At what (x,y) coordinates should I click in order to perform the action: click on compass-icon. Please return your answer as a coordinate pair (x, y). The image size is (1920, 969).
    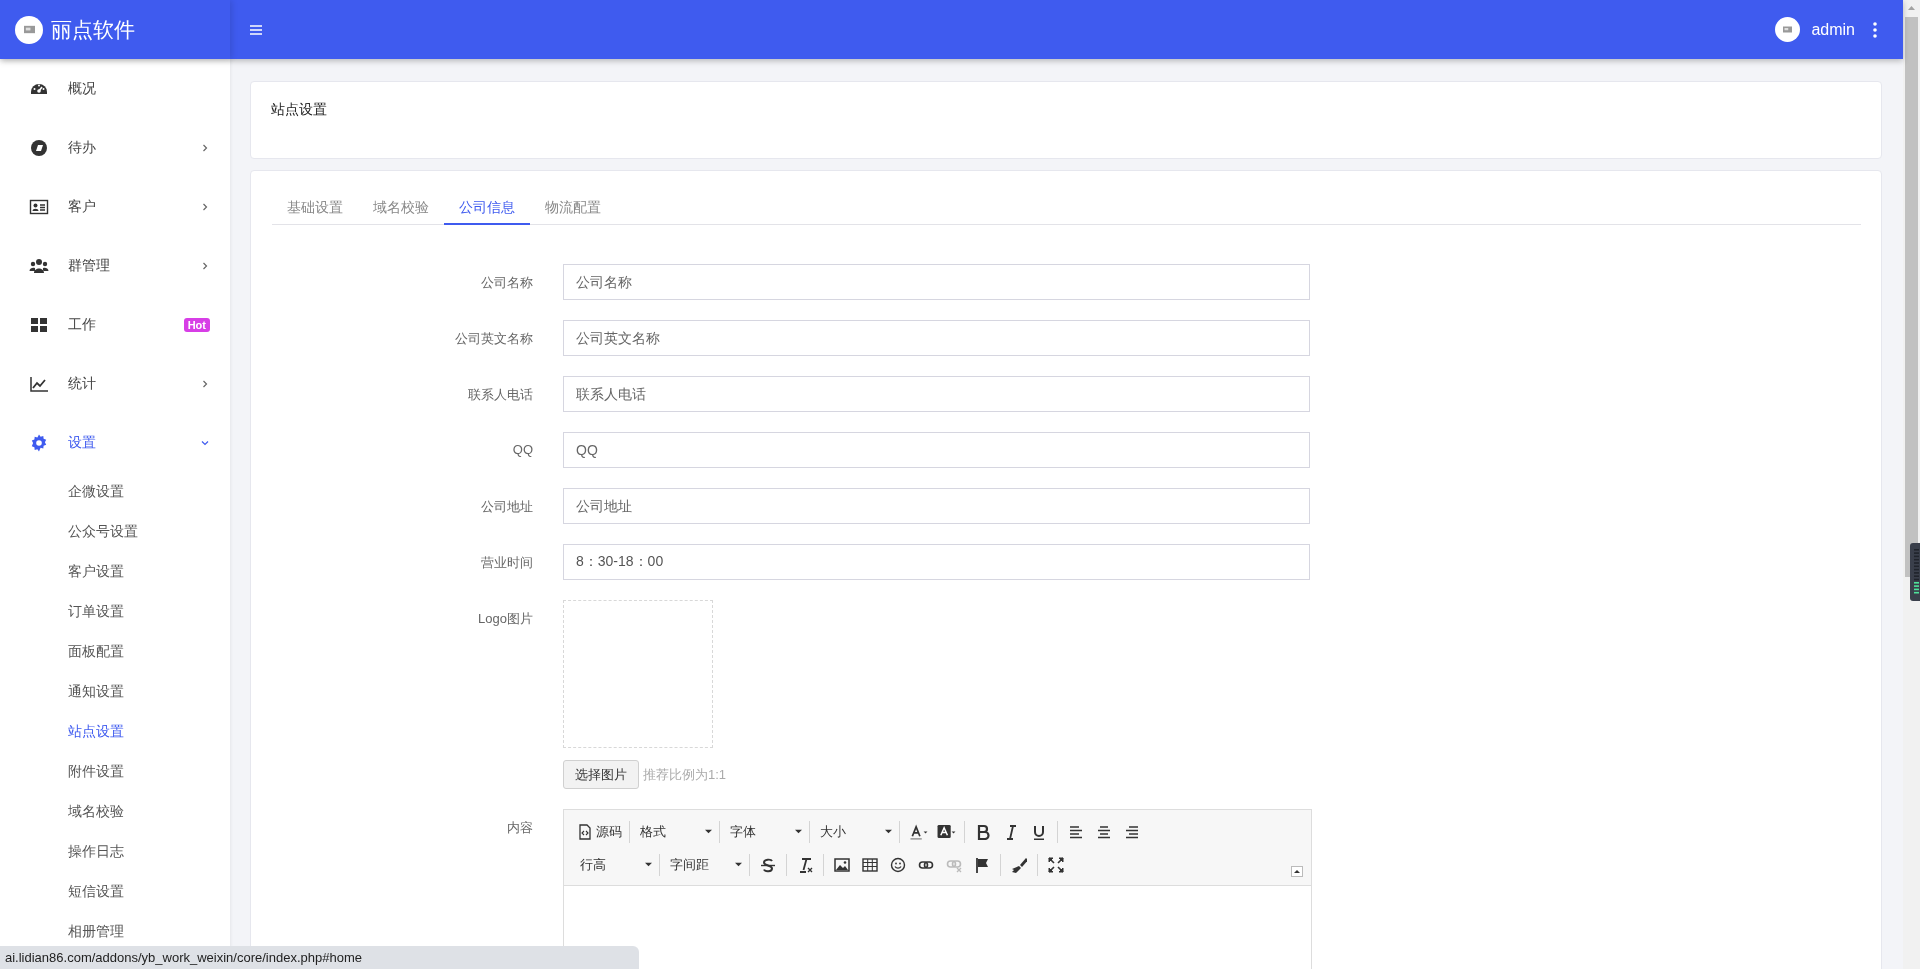
    Looking at the image, I should click on (39, 147).